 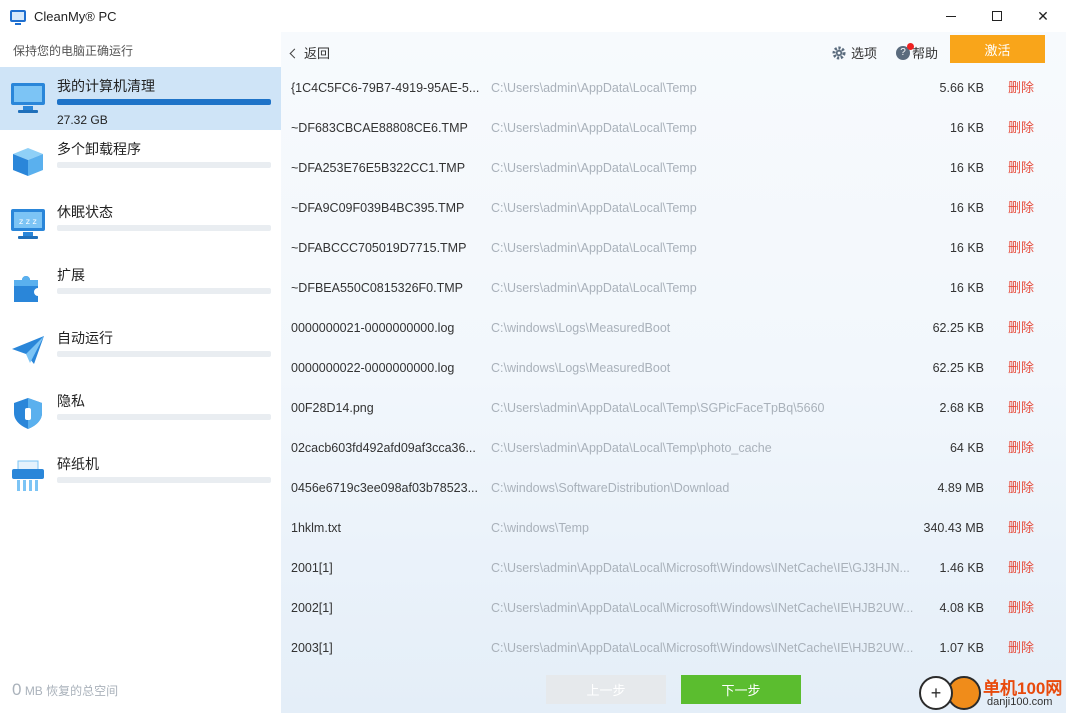 What do you see at coordinates (71, 275) in the screenshot?
I see `sidebar-item-label: 扩展` at bounding box center [71, 275].